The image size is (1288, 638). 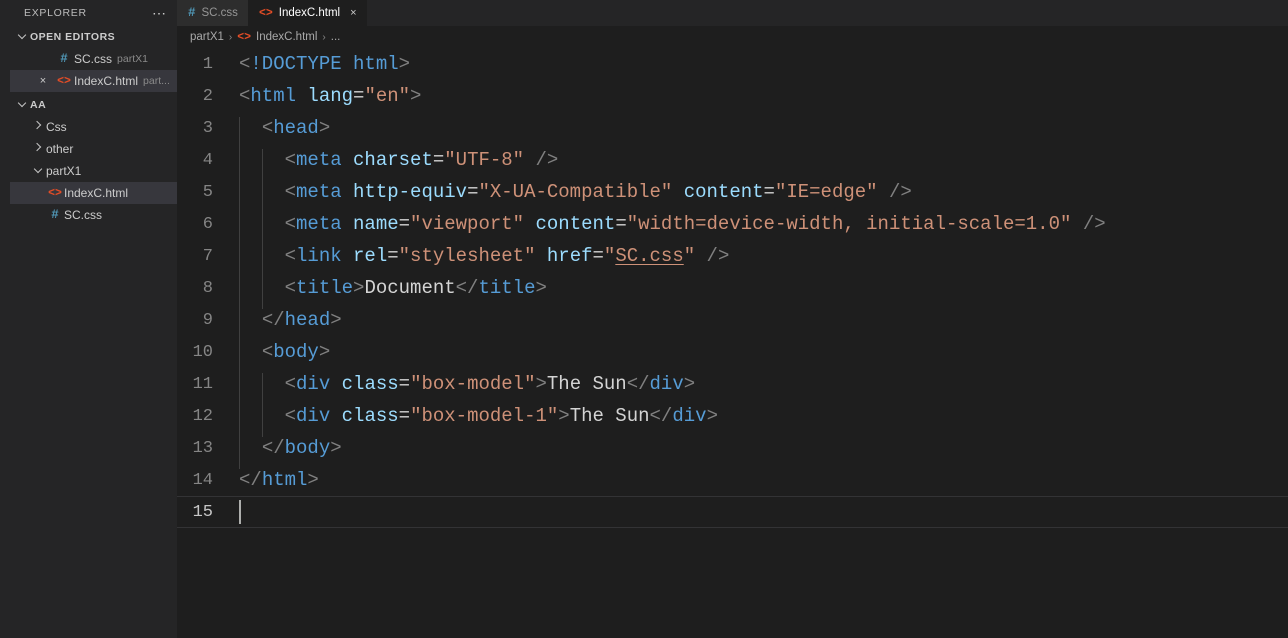 What do you see at coordinates (207, 192) in the screenshot?
I see `line-number: 5` at bounding box center [207, 192].